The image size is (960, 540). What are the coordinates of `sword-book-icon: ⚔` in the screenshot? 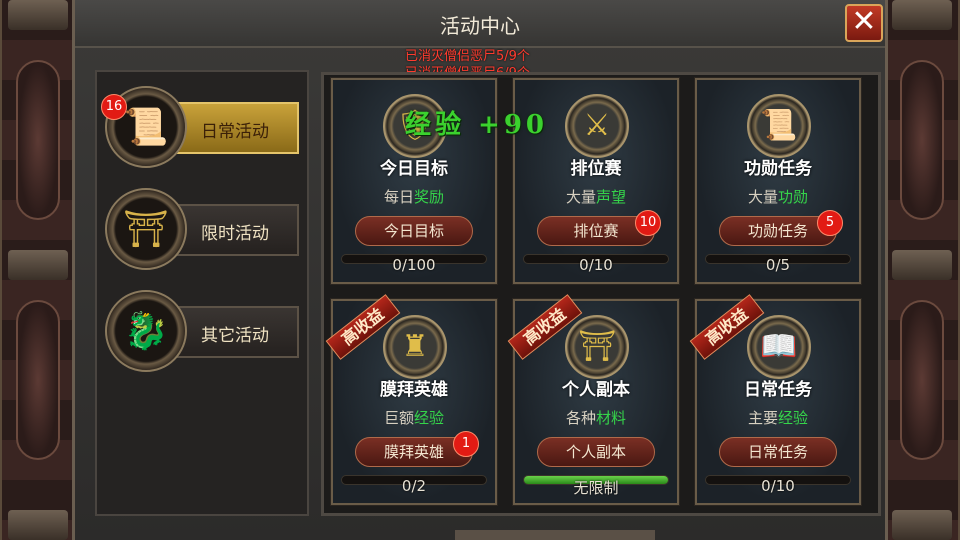 It's located at (597, 126).